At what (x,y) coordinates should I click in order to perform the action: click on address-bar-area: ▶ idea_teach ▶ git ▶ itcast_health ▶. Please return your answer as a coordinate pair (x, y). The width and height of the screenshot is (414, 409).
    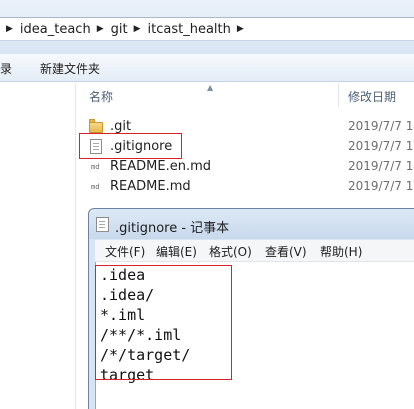
    Looking at the image, I should click on (207, 27).